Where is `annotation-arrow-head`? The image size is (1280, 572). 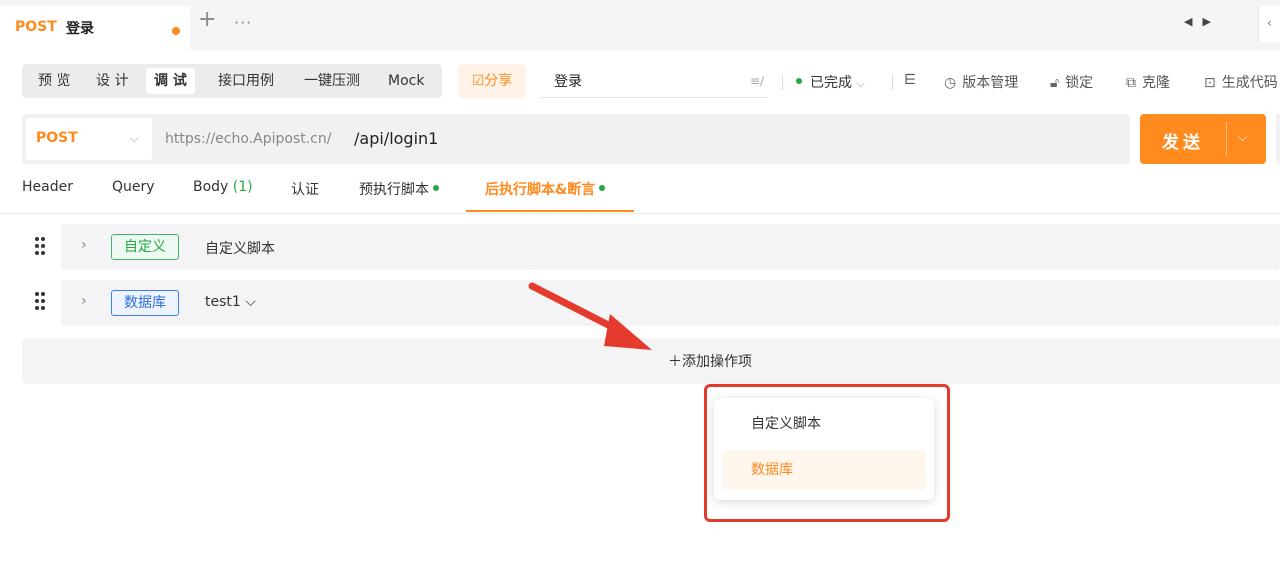
annotation-arrow-head is located at coordinates (628, 332).